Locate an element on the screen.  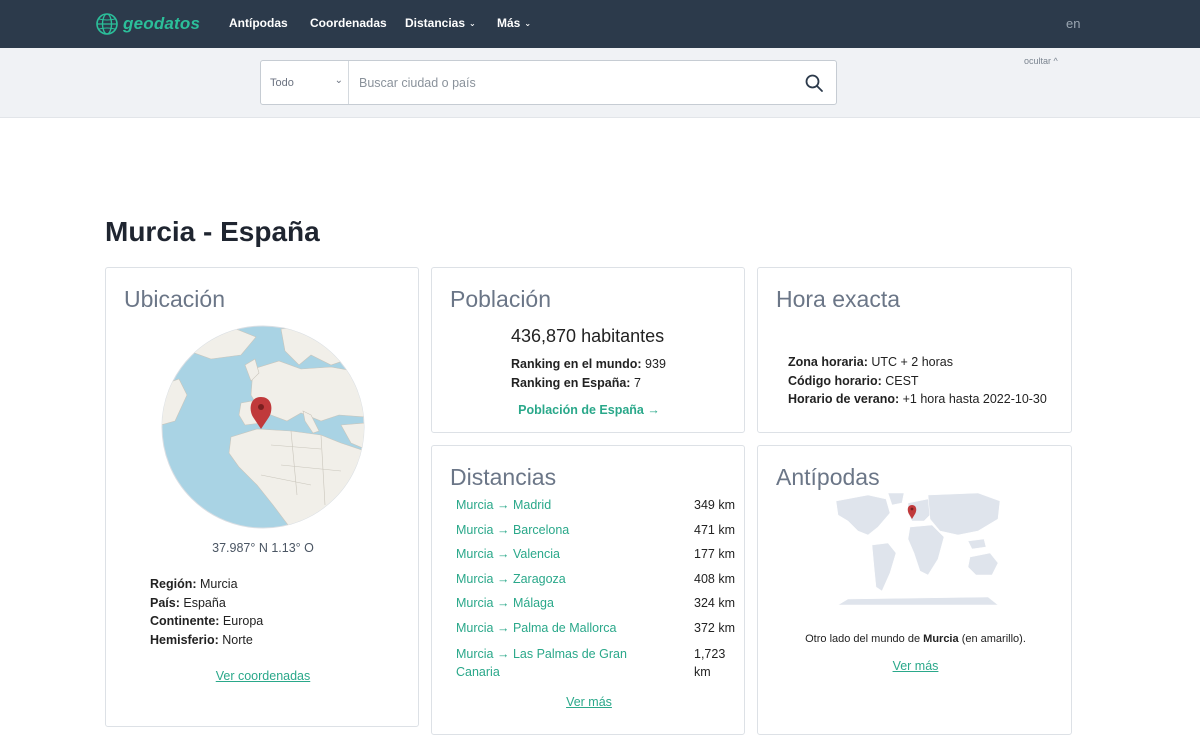
distance-row: Murcia → Málaga 324 km is located at coordinates (595, 603).